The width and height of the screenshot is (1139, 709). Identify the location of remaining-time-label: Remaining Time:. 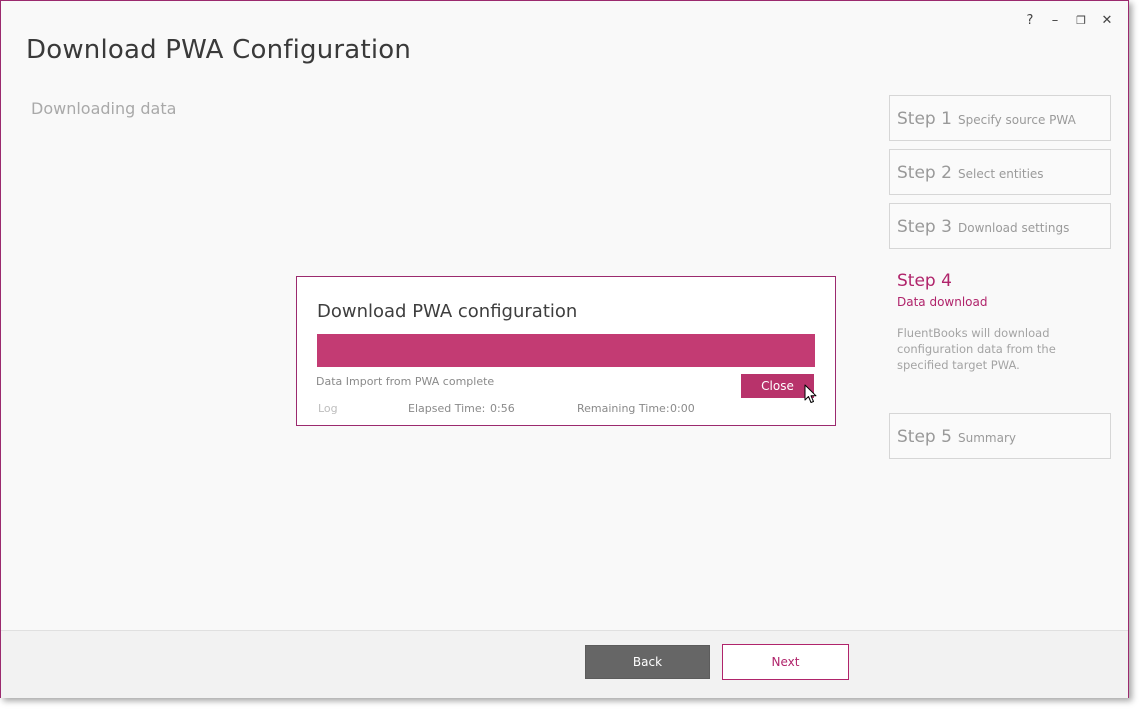
(623, 408).